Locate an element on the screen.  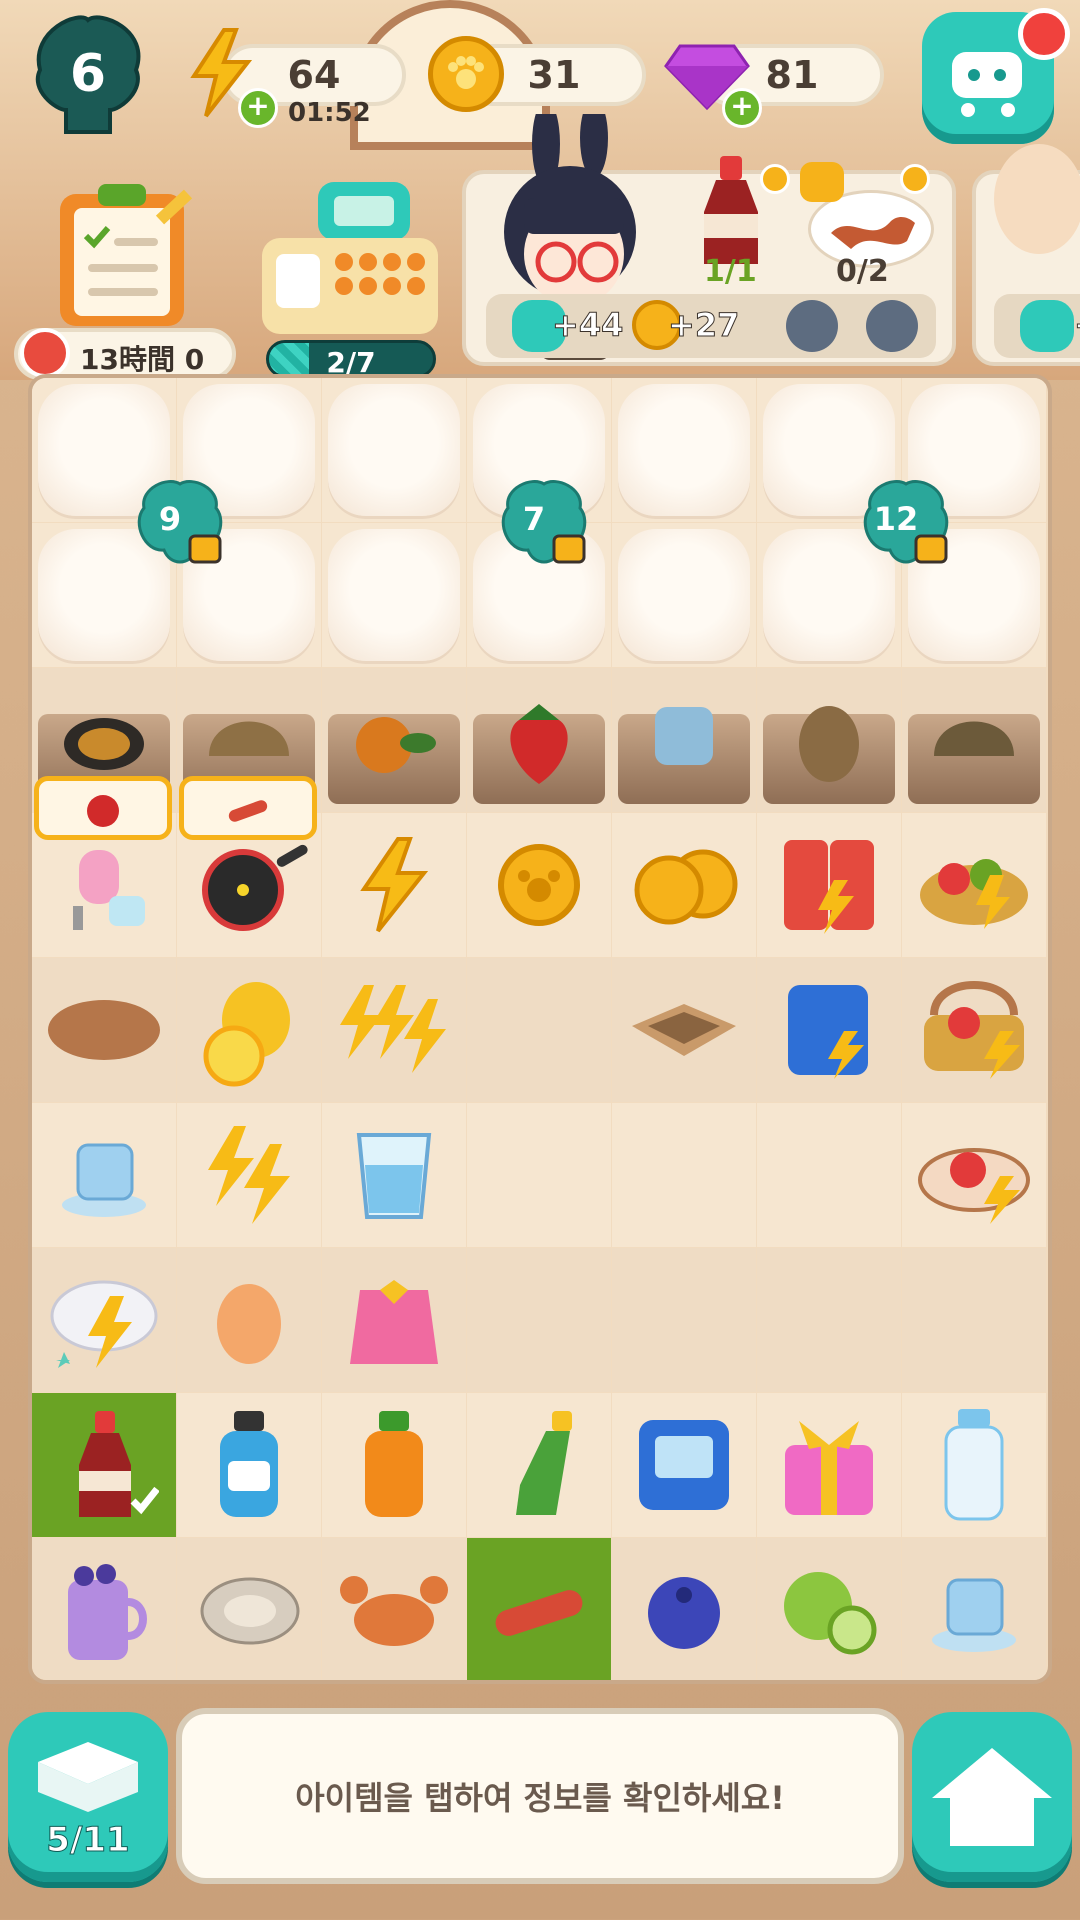
blue-cooler-icon is located at coordinates (684, 1465).